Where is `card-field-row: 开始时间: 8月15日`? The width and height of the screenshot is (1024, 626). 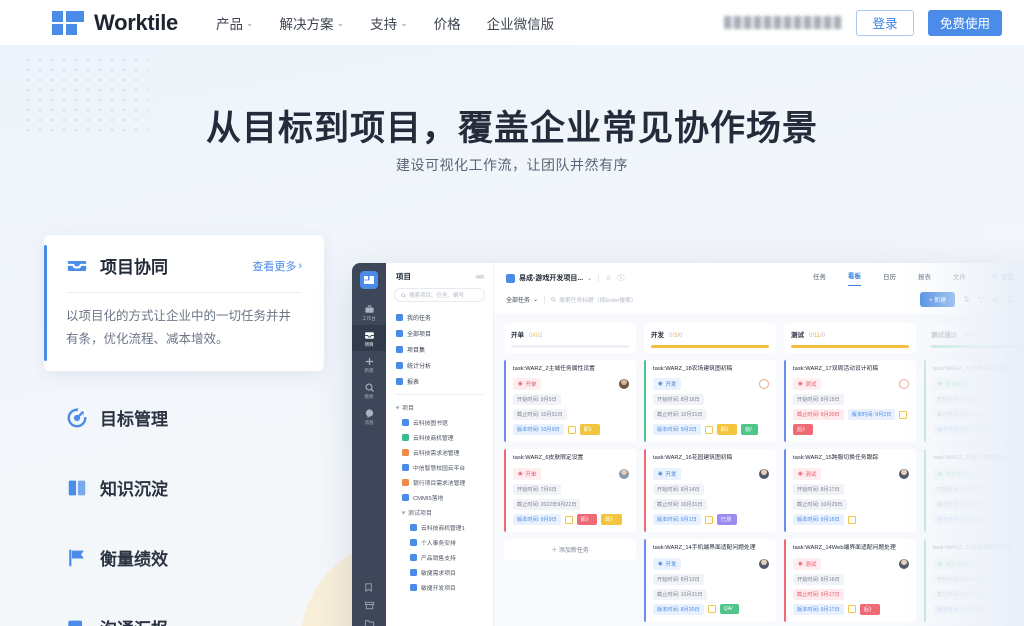
card-field-row: 开始时间: 8月15日 is located at coordinates (851, 400).